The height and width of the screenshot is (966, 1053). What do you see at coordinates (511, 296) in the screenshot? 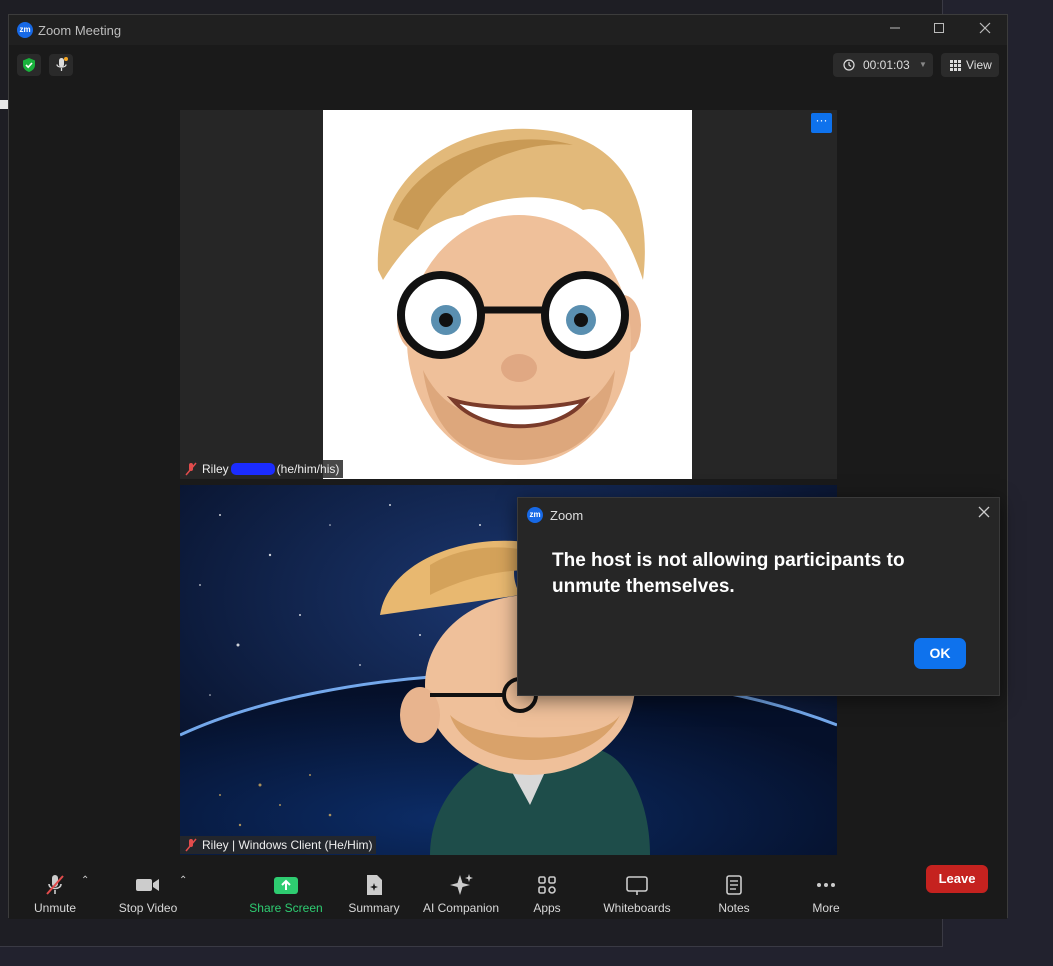
I see `memoji-avatar-icon` at bounding box center [511, 296].